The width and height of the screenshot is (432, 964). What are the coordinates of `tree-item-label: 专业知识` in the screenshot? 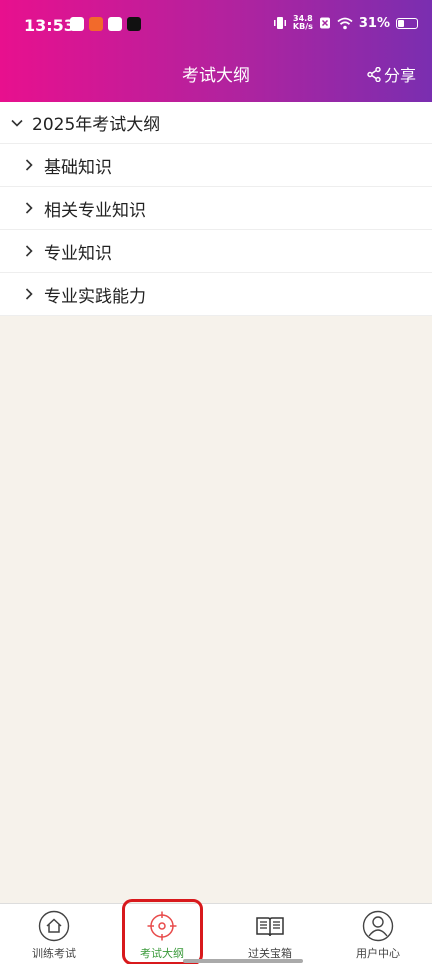 It's located at (78, 253).